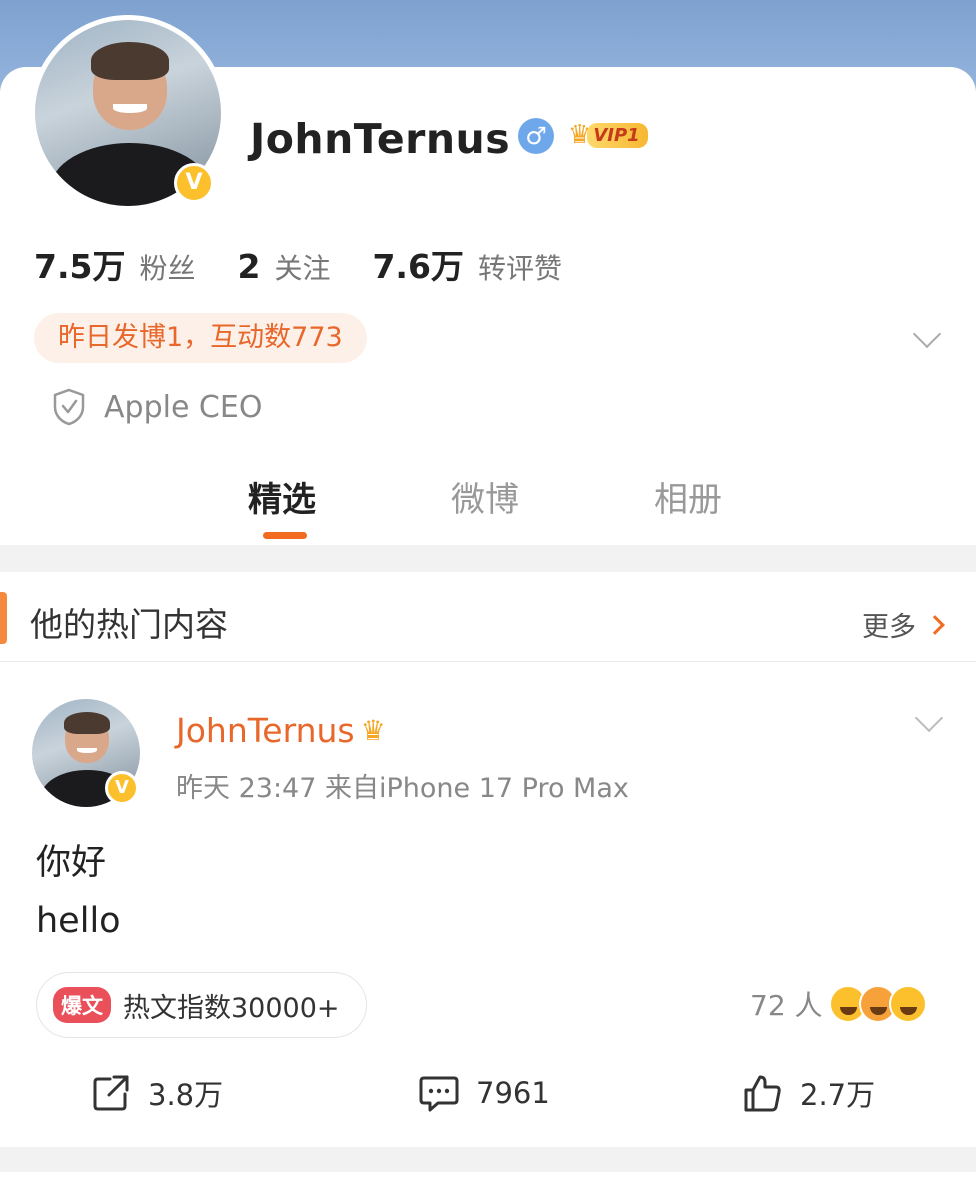 This screenshot has width=976, height=1200. I want to click on tab-featured: 精选, so click(282, 496).